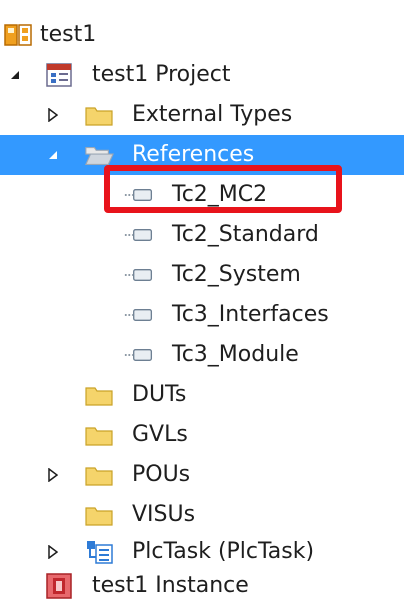 The height and width of the screenshot is (606, 404). I want to click on tree-node-duts: DUTs, so click(202, 395).